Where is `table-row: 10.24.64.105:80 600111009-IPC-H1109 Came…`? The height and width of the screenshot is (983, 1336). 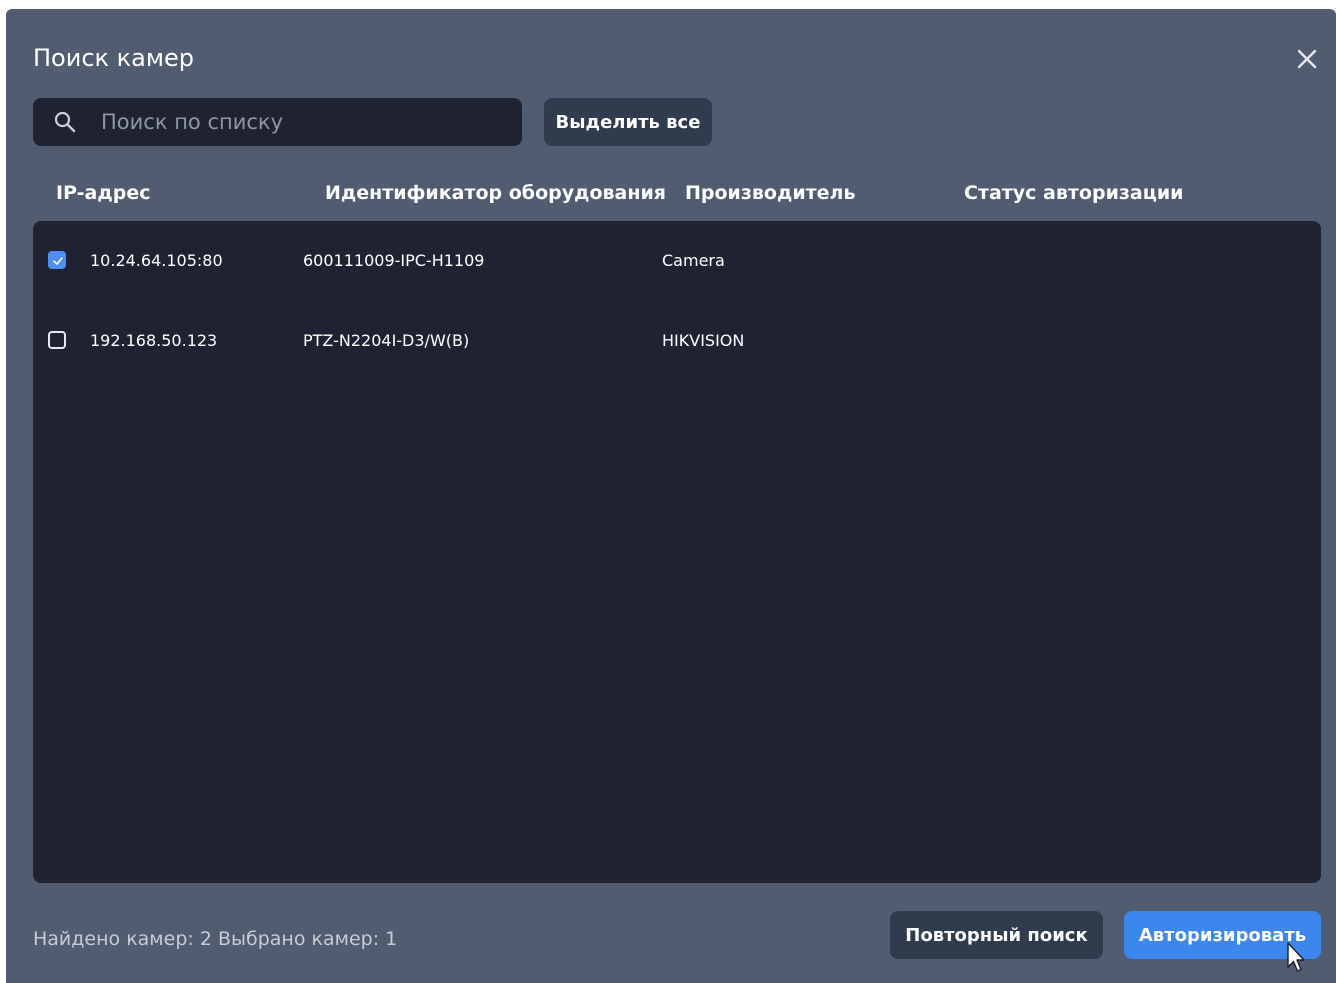
table-row: 10.24.64.105:80 600111009-IPC-H1109 Came… is located at coordinates (677, 261).